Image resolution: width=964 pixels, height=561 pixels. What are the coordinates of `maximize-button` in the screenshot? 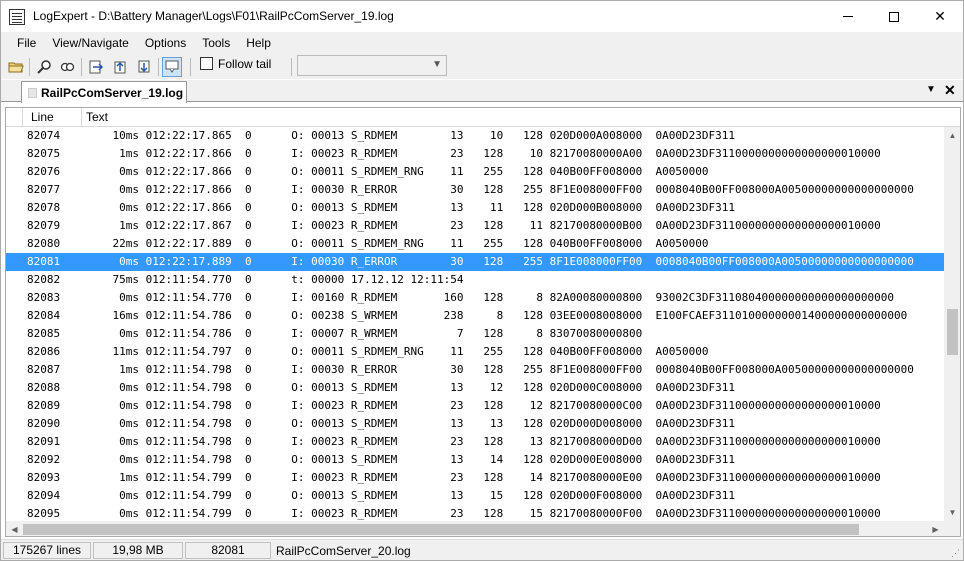 It's located at (894, 16).